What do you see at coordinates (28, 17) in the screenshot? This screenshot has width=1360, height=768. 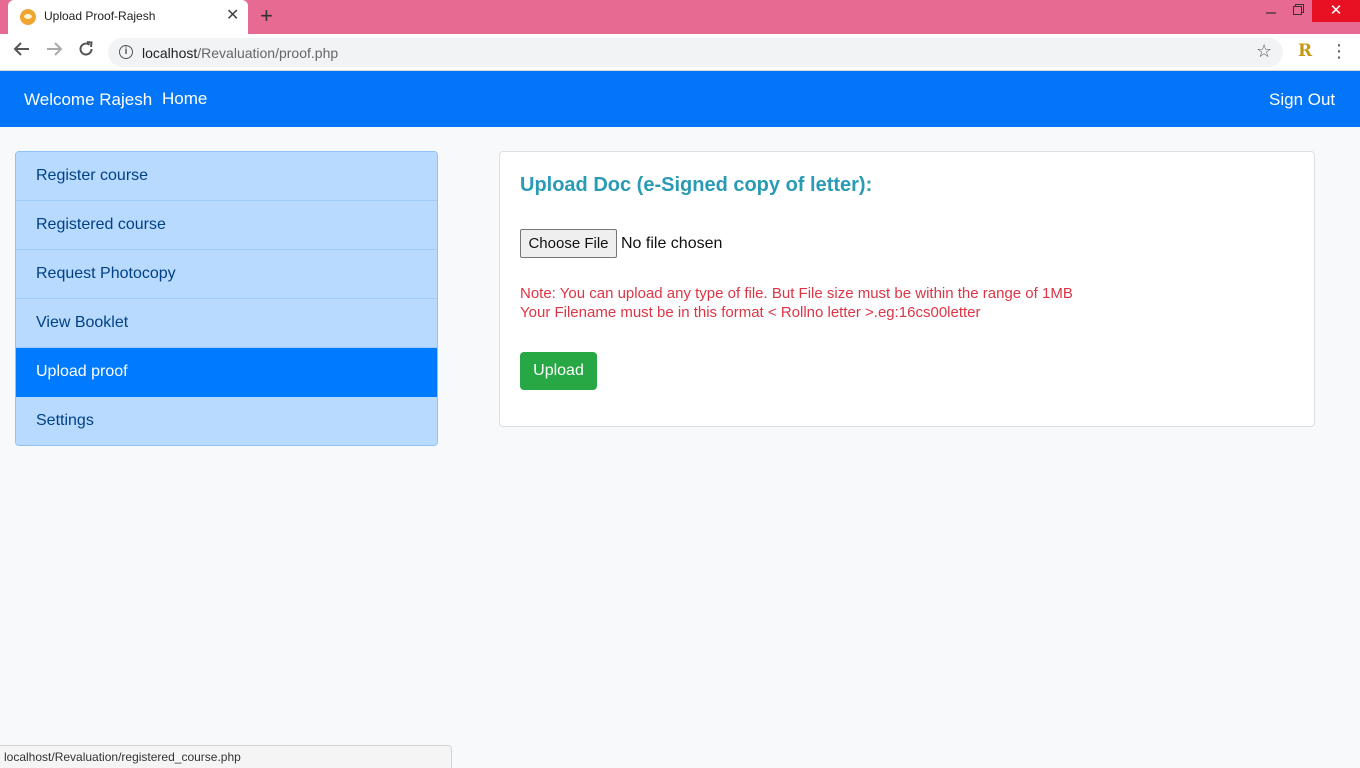 I see `favicon-icon` at bounding box center [28, 17].